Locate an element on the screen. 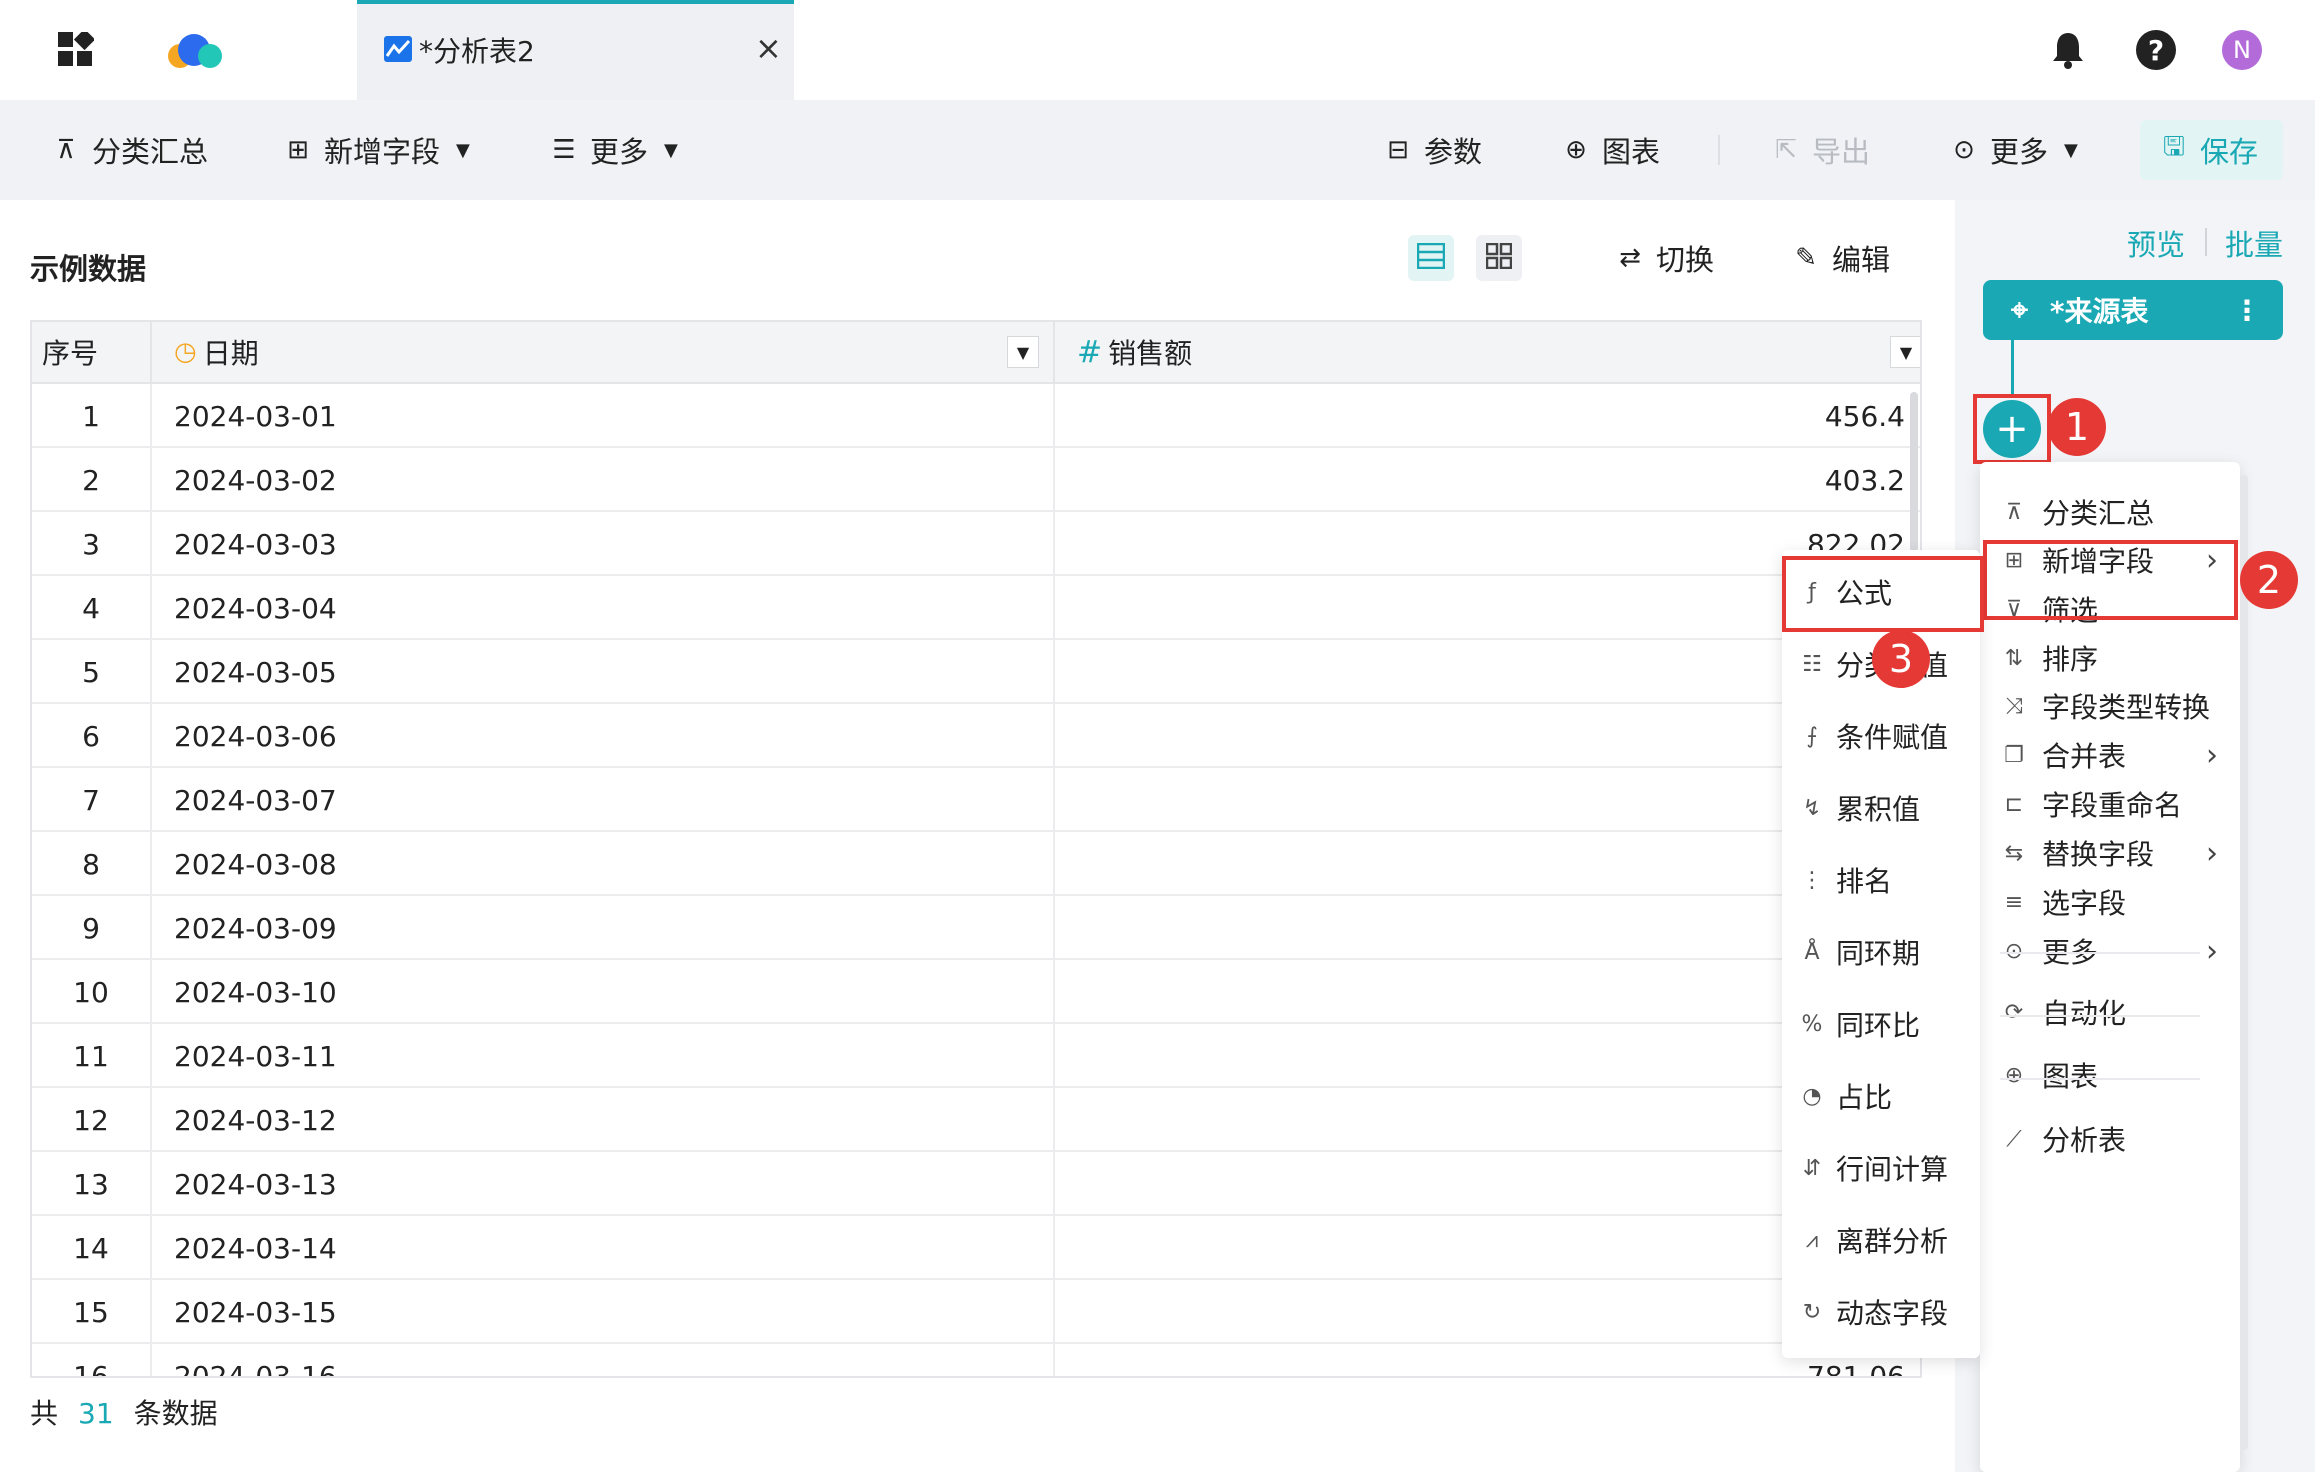 The width and height of the screenshot is (2315, 1472). export-icon: ⇱ is located at coordinates (1786, 150).